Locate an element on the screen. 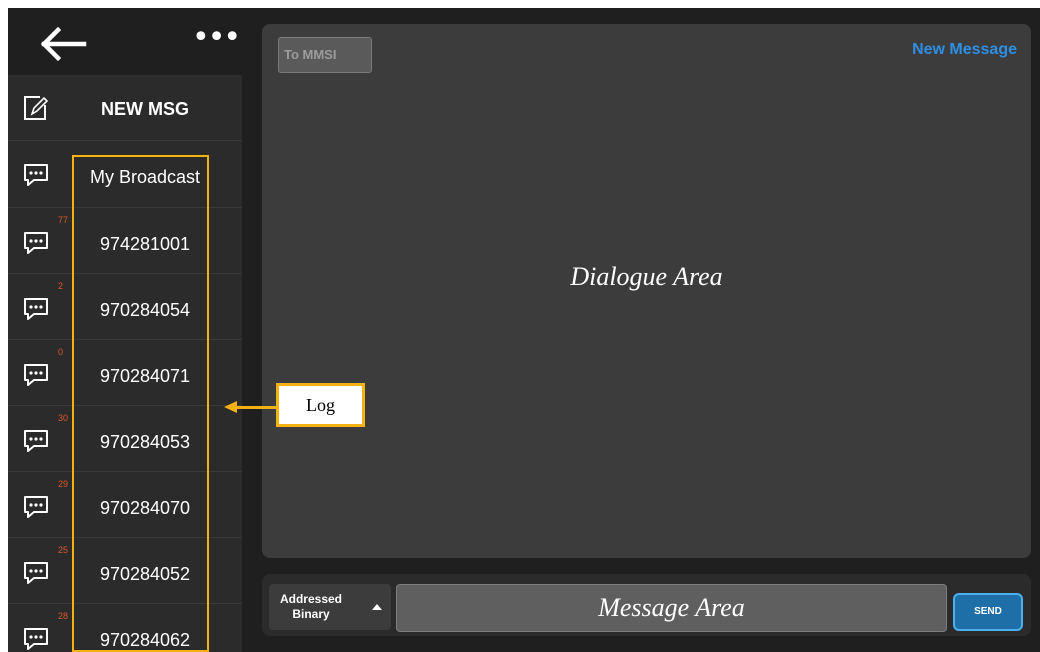 This screenshot has width=1040, height=652. conversation-item: My Broadcast is located at coordinates (125, 175).